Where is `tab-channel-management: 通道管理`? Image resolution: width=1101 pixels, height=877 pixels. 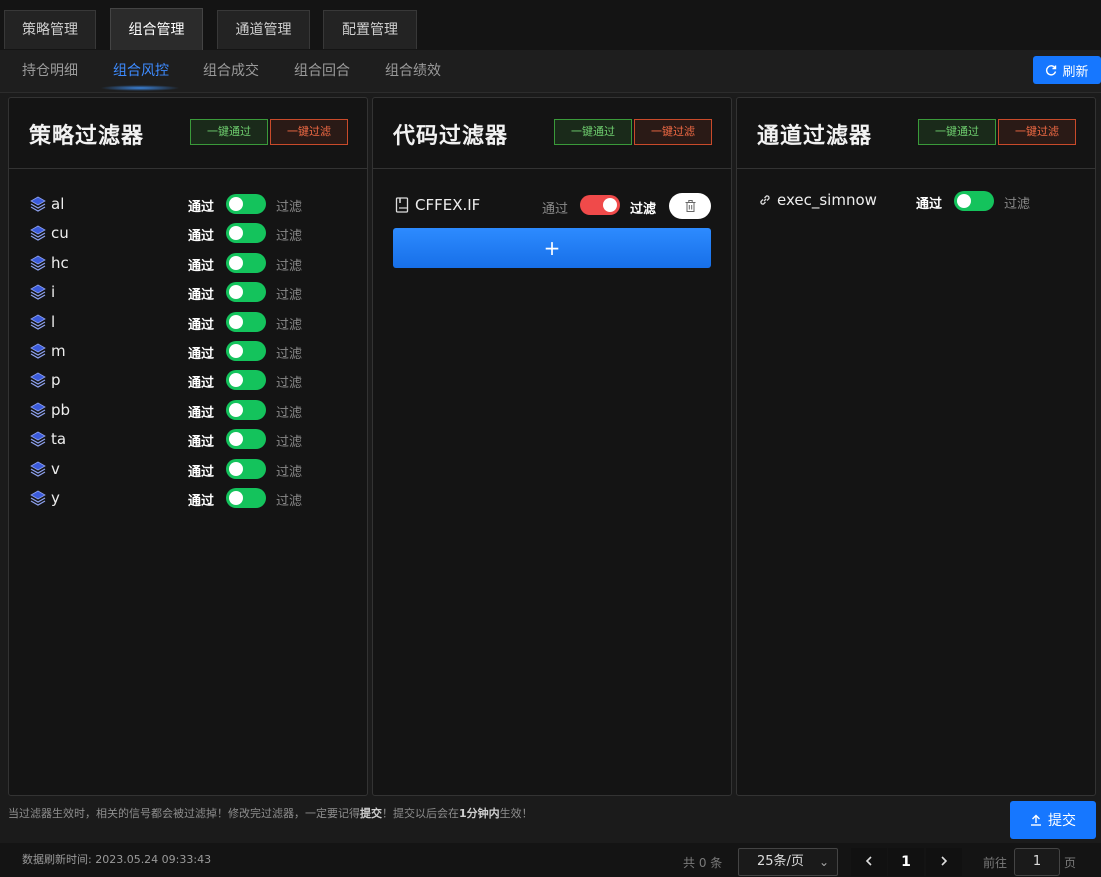 tab-channel-management: 通道管理 is located at coordinates (263, 29).